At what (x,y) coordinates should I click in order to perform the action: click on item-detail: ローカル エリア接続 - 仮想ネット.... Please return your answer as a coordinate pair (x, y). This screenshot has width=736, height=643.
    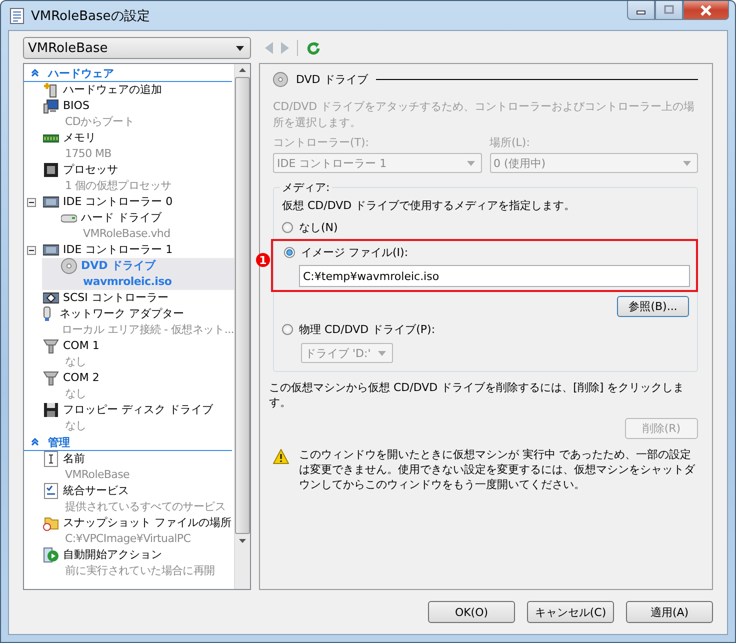
    Looking at the image, I should click on (147, 330).